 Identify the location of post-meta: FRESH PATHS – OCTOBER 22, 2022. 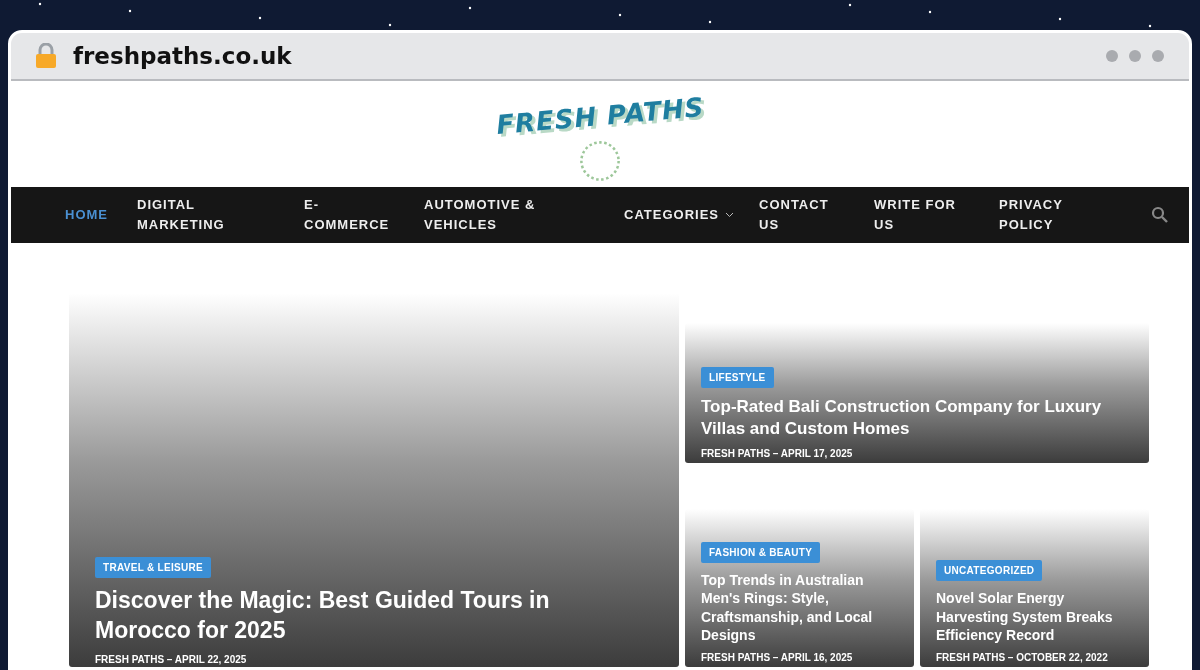
(1022, 657).